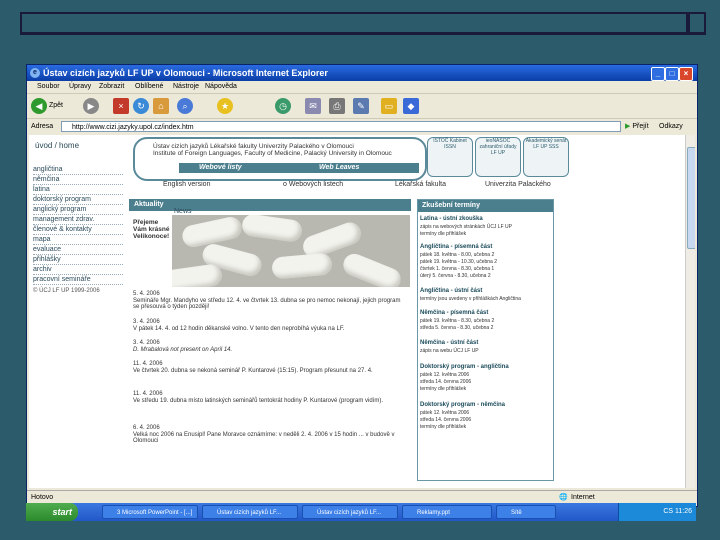 The height and width of the screenshot is (540, 720). Describe the element at coordinates (221, 87) in the screenshot. I see `menu-help: Nápověda` at that location.